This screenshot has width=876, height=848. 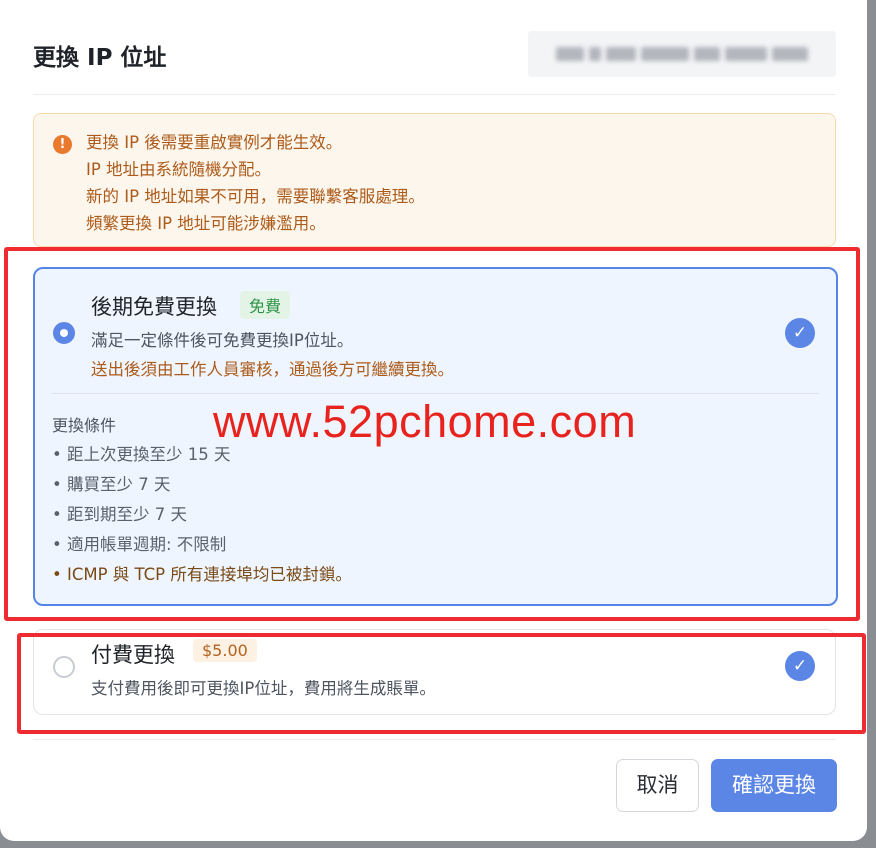 I want to click on current-ip-redacted, so click(x=682, y=54).